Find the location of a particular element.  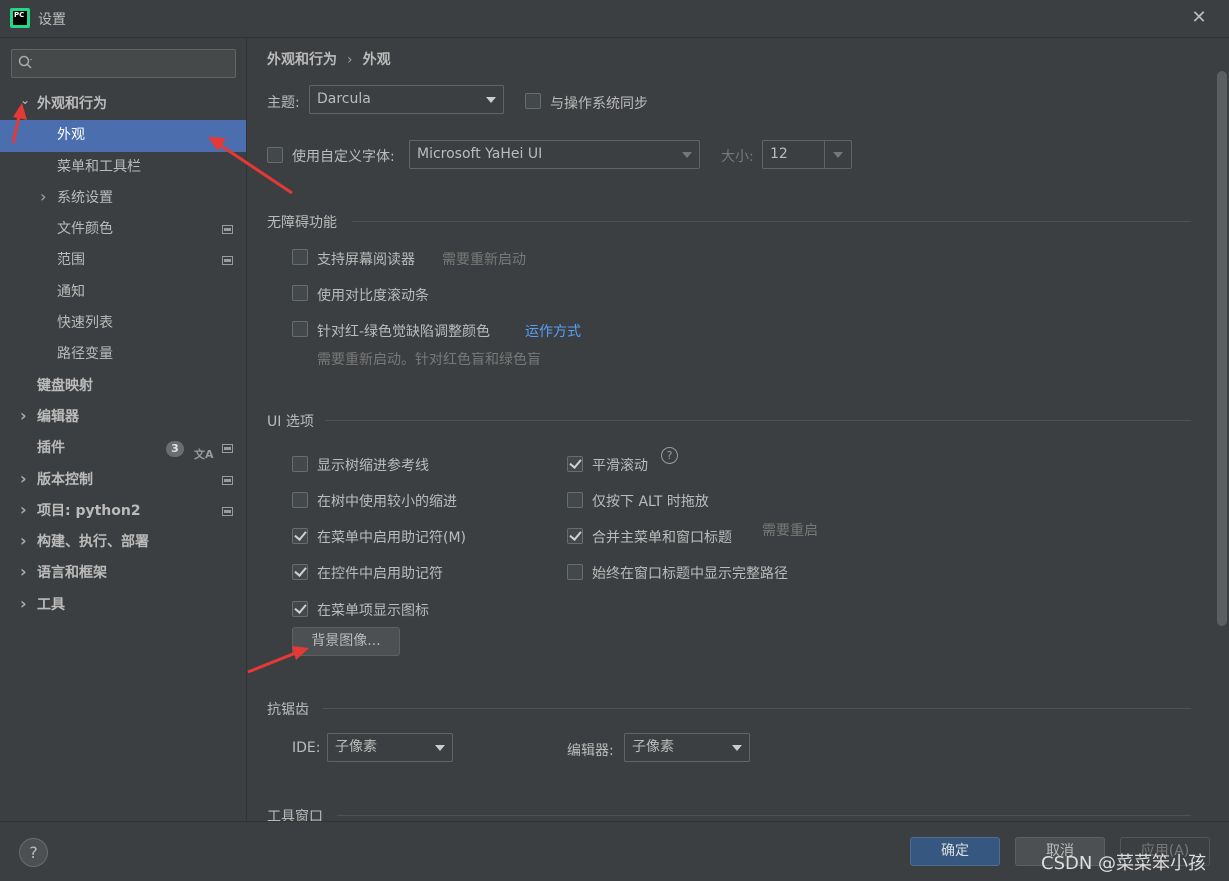

ide-antialiasing-select: 子像素 is located at coordinates (390, 747).